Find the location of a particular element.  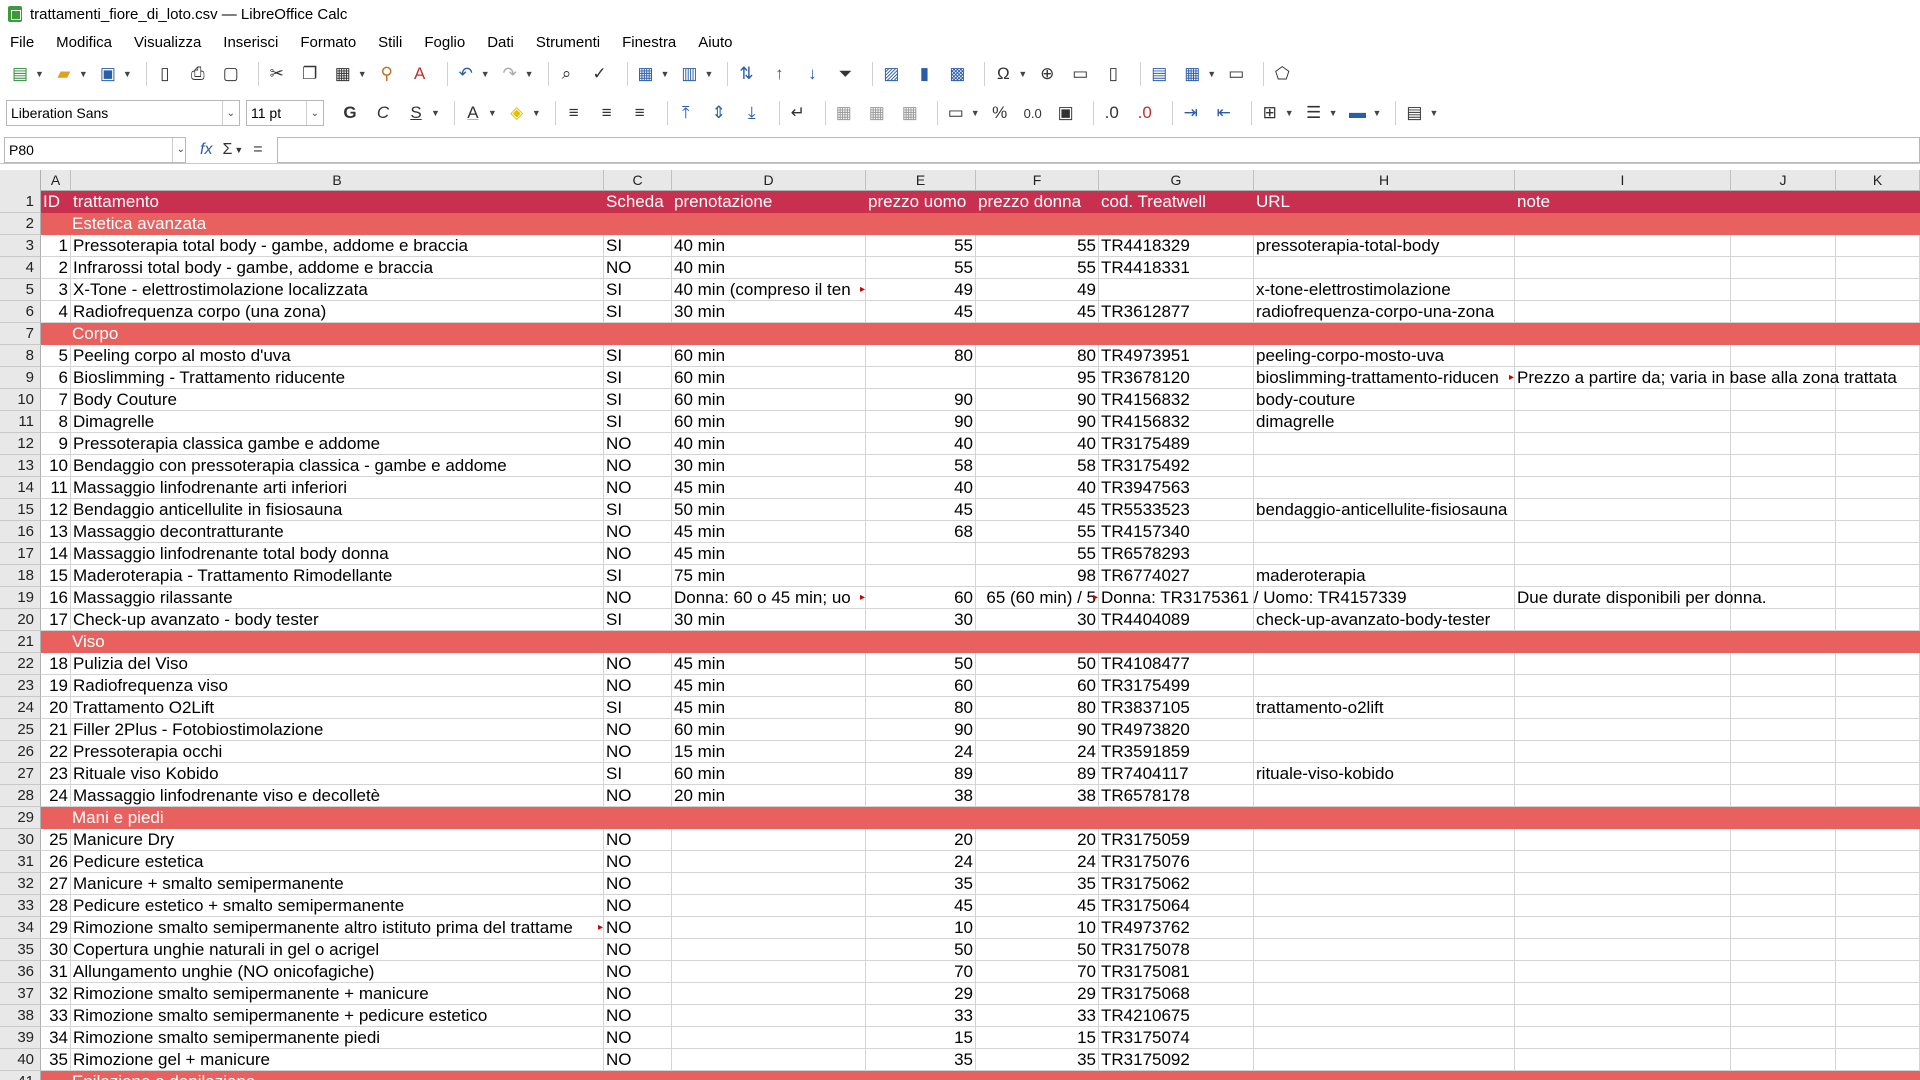

cell-c33: NO is located at coordinates (638, 906).